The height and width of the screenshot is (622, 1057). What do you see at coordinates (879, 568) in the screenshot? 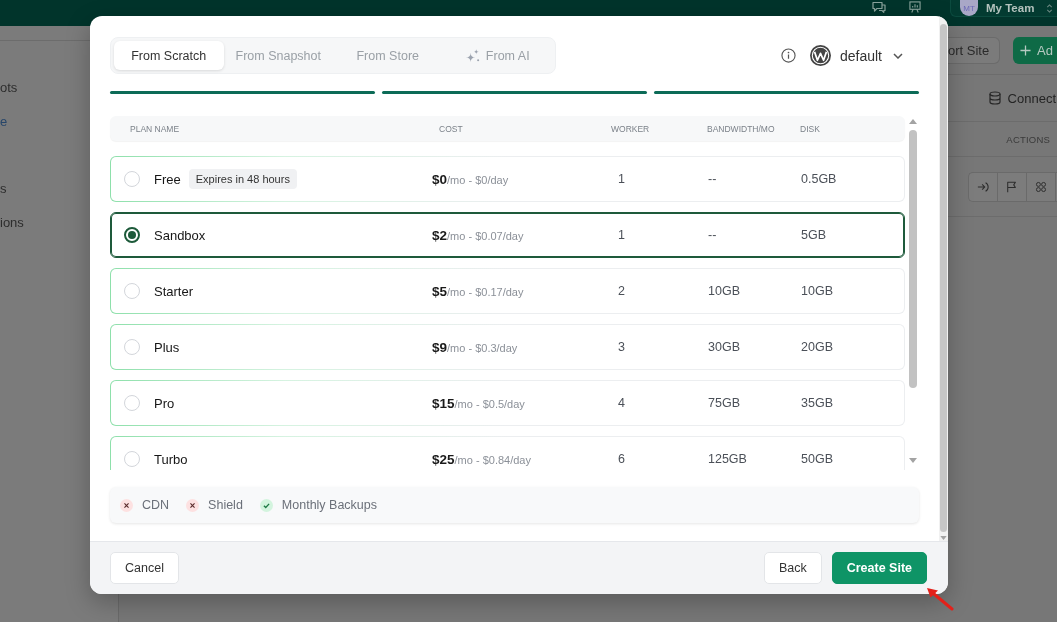
I see `create-site-button: Create Site` at bounding box center [879, 568].